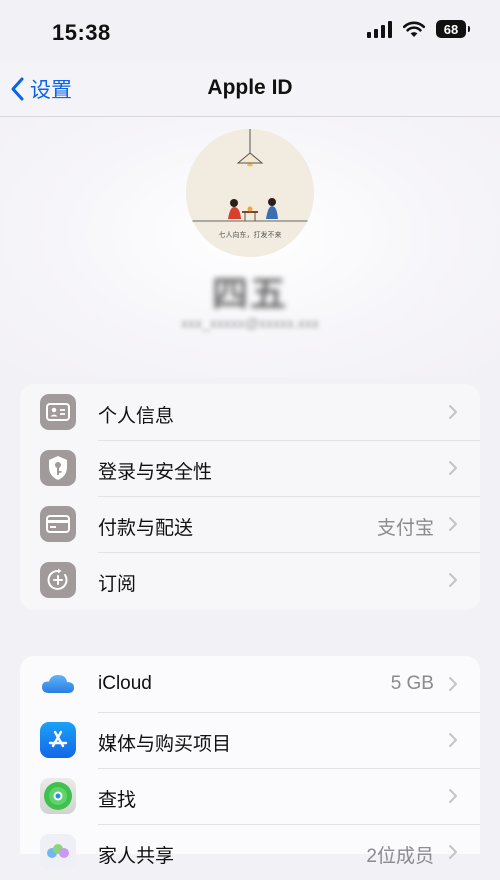 The image size is (500, 880). I want to click on status-icons: 68, so click(418, 29).